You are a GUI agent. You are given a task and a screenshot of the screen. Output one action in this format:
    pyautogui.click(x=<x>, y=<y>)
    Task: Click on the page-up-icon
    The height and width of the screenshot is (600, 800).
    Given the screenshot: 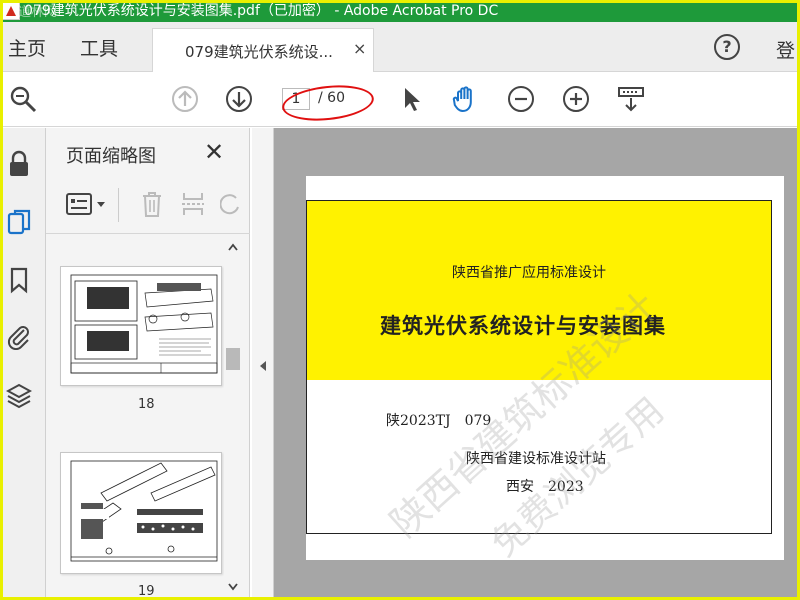 What is the action you would take?
    pyautogui.click(x=185, y=99)
    